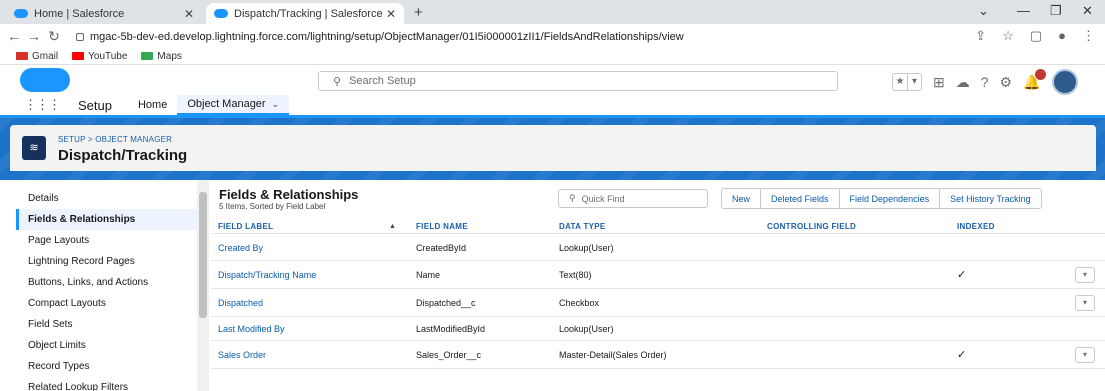 The image size is (1105, 391). What do you see at coordinates (169, 56) in the screenshot?
I see `bookmark-label: Maps` at bounding box center [169, 56].